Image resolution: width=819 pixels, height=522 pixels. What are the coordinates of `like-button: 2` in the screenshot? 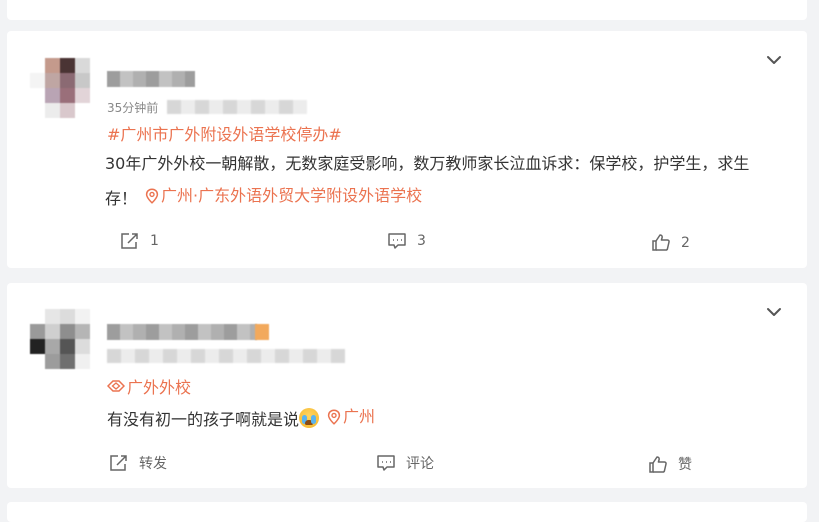 It's located at (670, 242).